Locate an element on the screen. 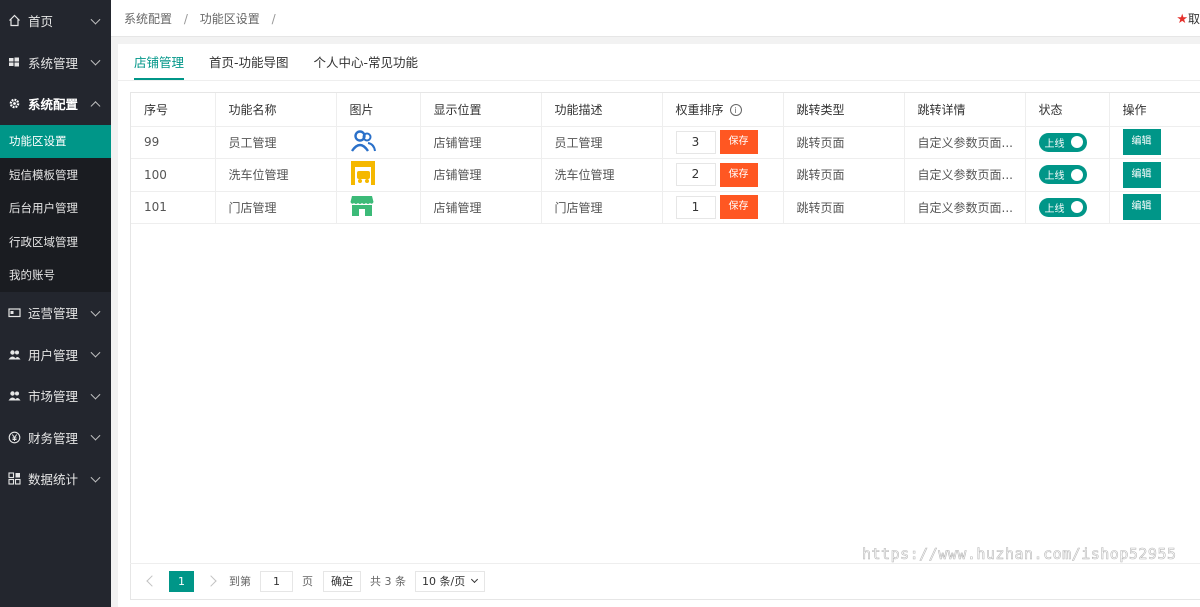  col-header: 状态 is located at coordinates (1067, 110).